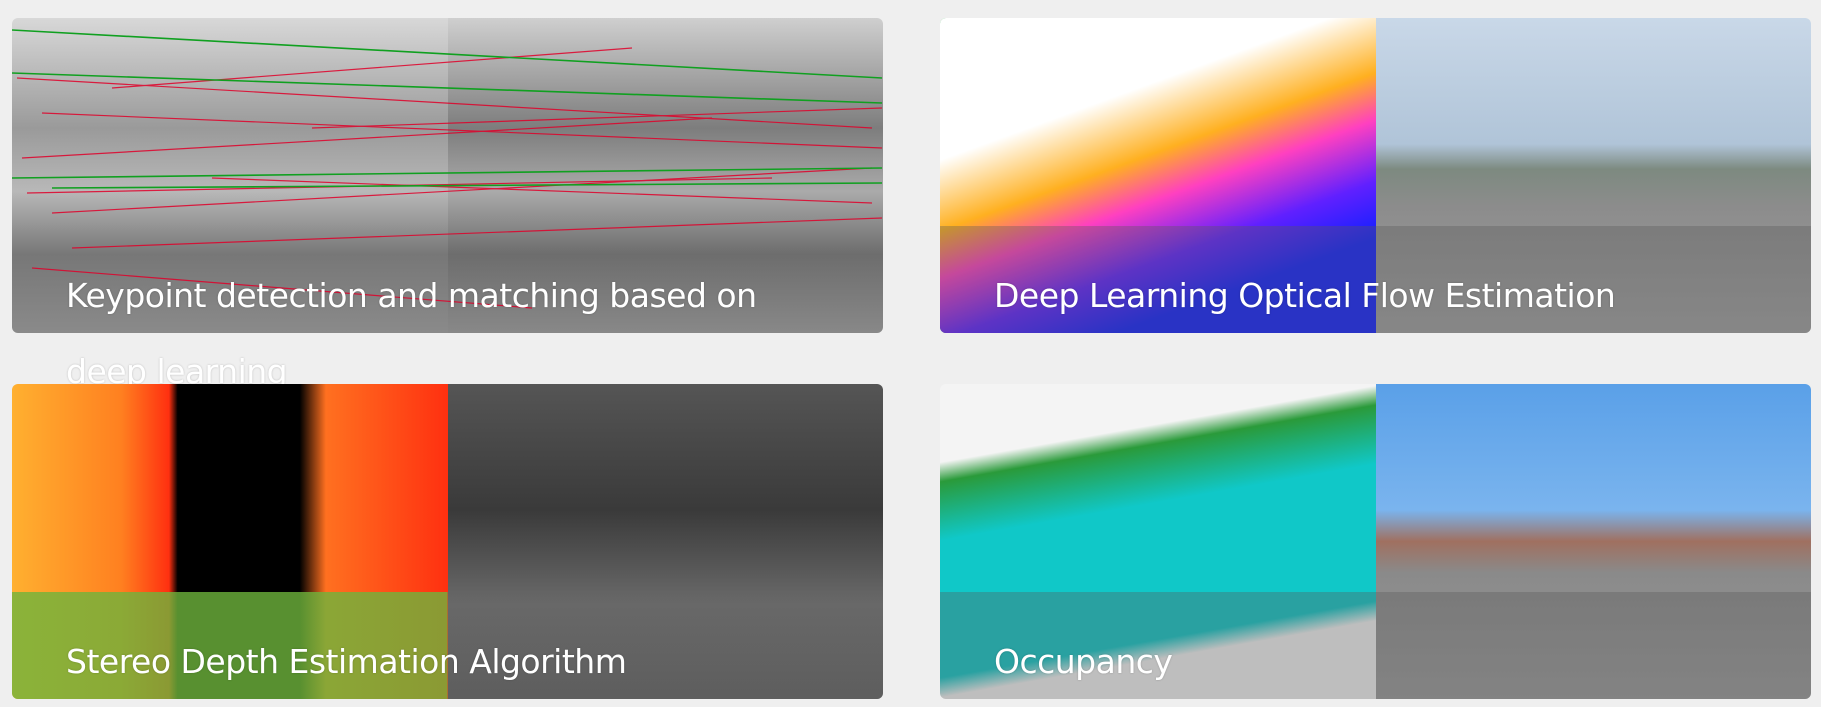  I want to click on card-title: Stereo Depth Estimation Algorithm, so click(346, 661).